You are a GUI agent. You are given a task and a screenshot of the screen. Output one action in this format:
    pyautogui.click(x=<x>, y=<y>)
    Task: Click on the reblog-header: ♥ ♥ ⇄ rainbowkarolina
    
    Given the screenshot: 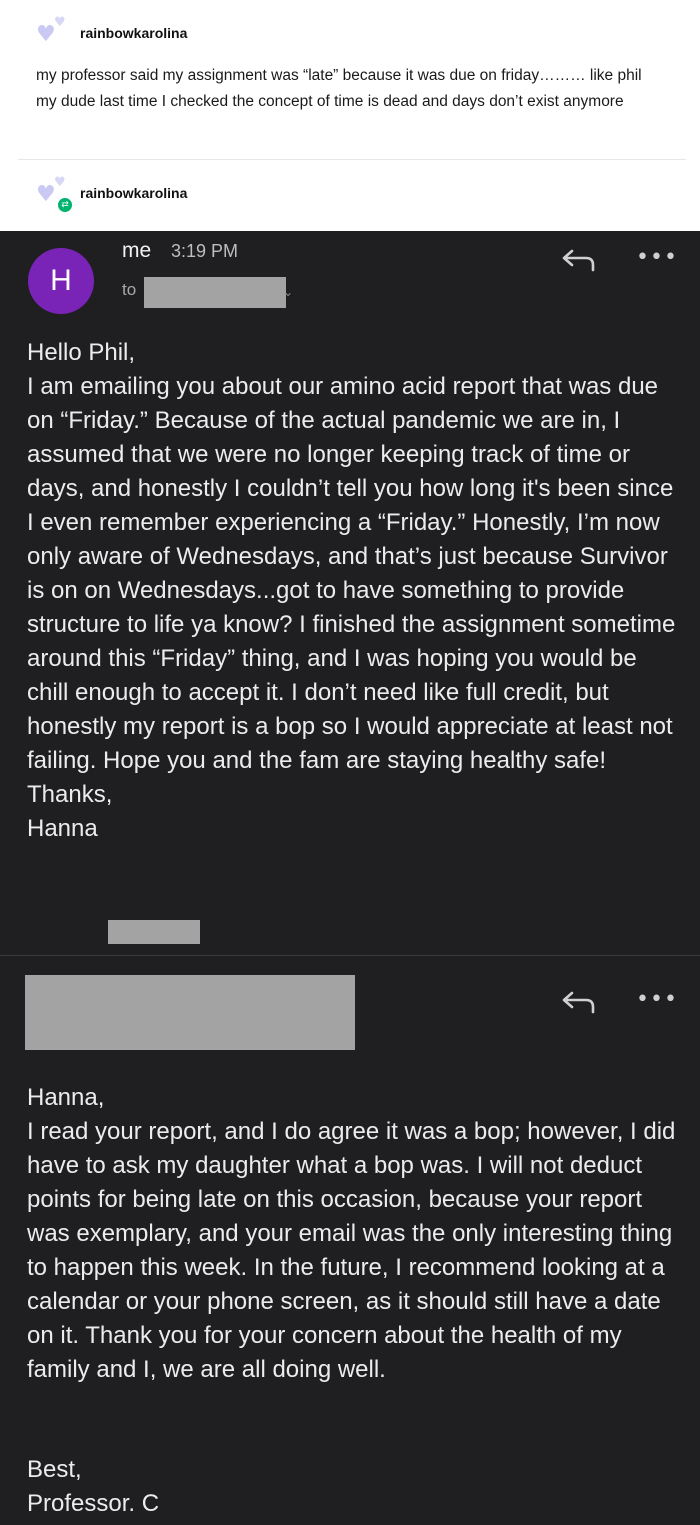 What is the action you would take?
    pyautogui.click(x=111, y=194)
    